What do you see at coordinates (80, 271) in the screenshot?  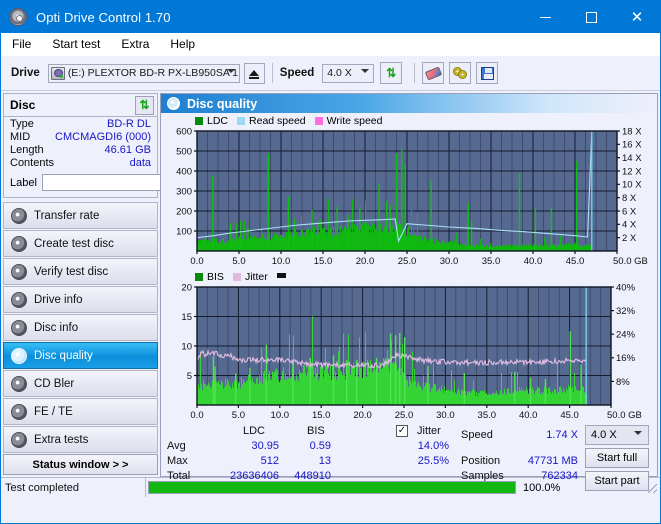 I see `sidebar-item-verify-test-disc: Verify test disc` at bounding box center [80, 271].